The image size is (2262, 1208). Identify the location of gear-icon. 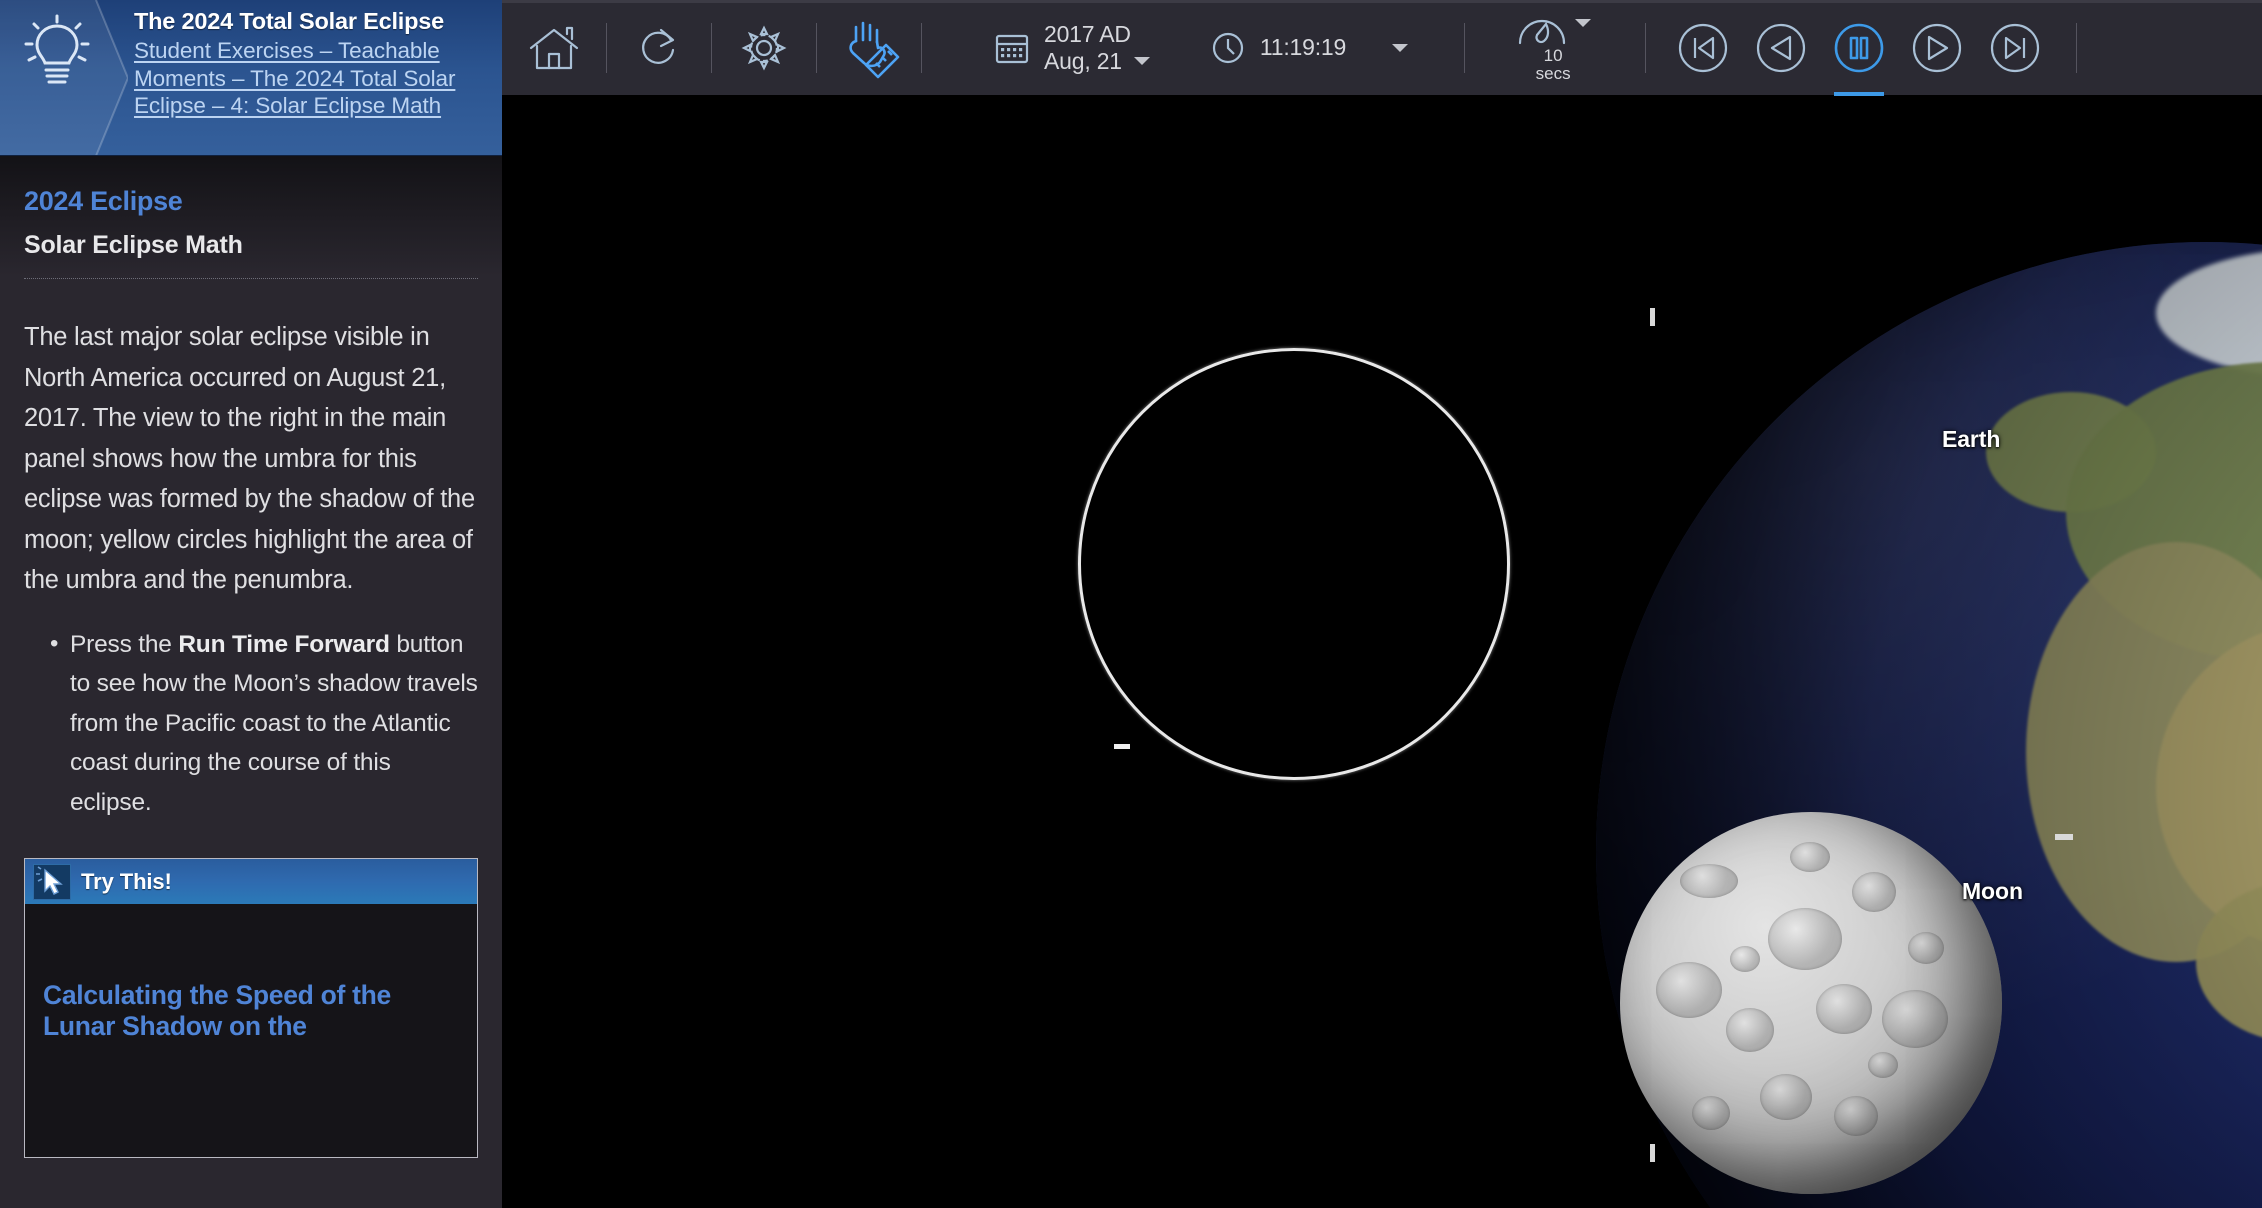
(764, 47).